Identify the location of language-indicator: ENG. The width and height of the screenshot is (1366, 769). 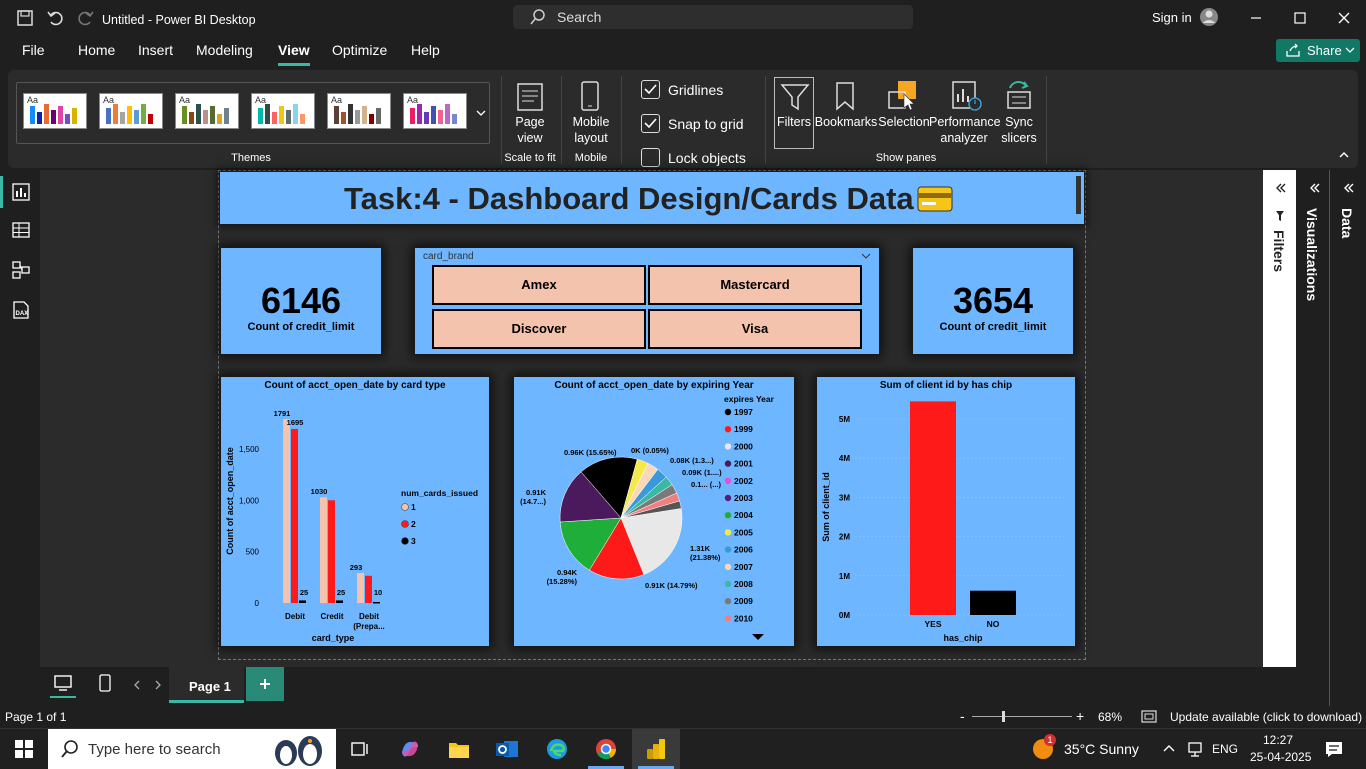
(1225, 749).